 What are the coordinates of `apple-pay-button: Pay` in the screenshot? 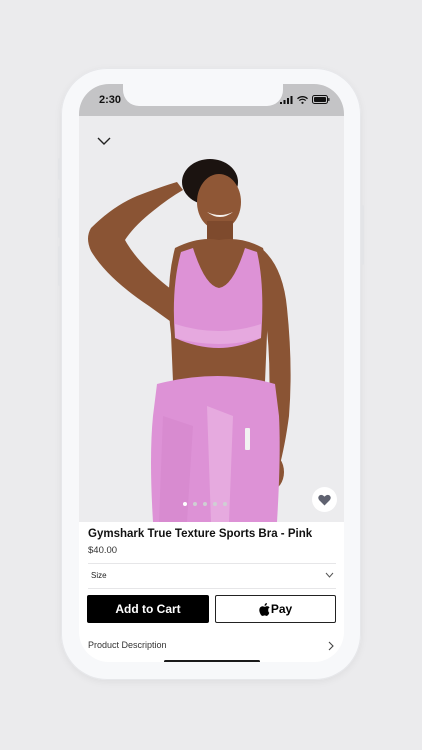 It's located at (275, 609).